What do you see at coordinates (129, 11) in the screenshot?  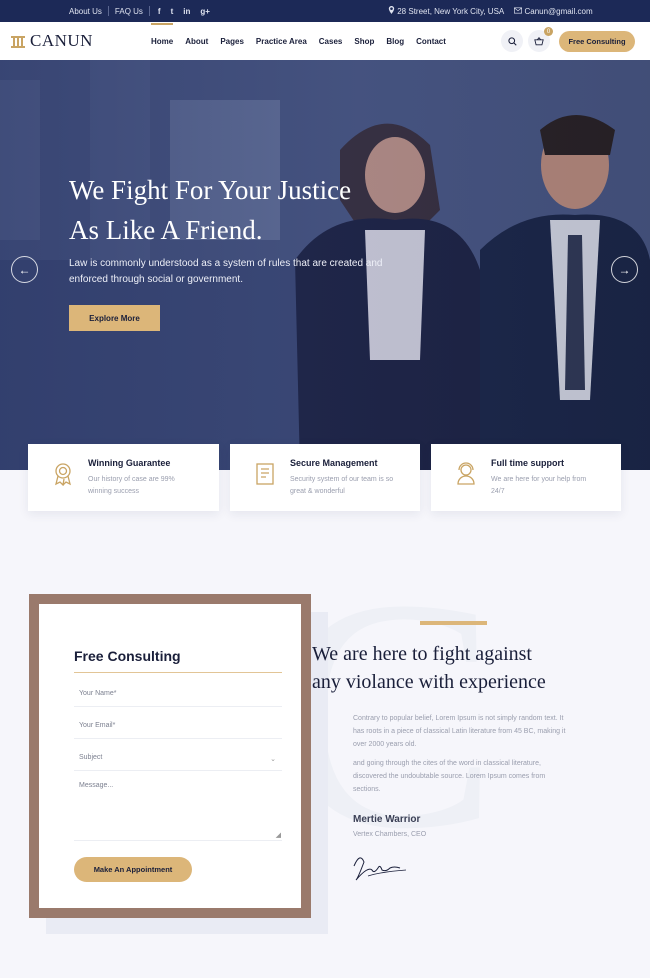 I see `faq-us-link: FAQ Us` at bounding box center [129, 11].